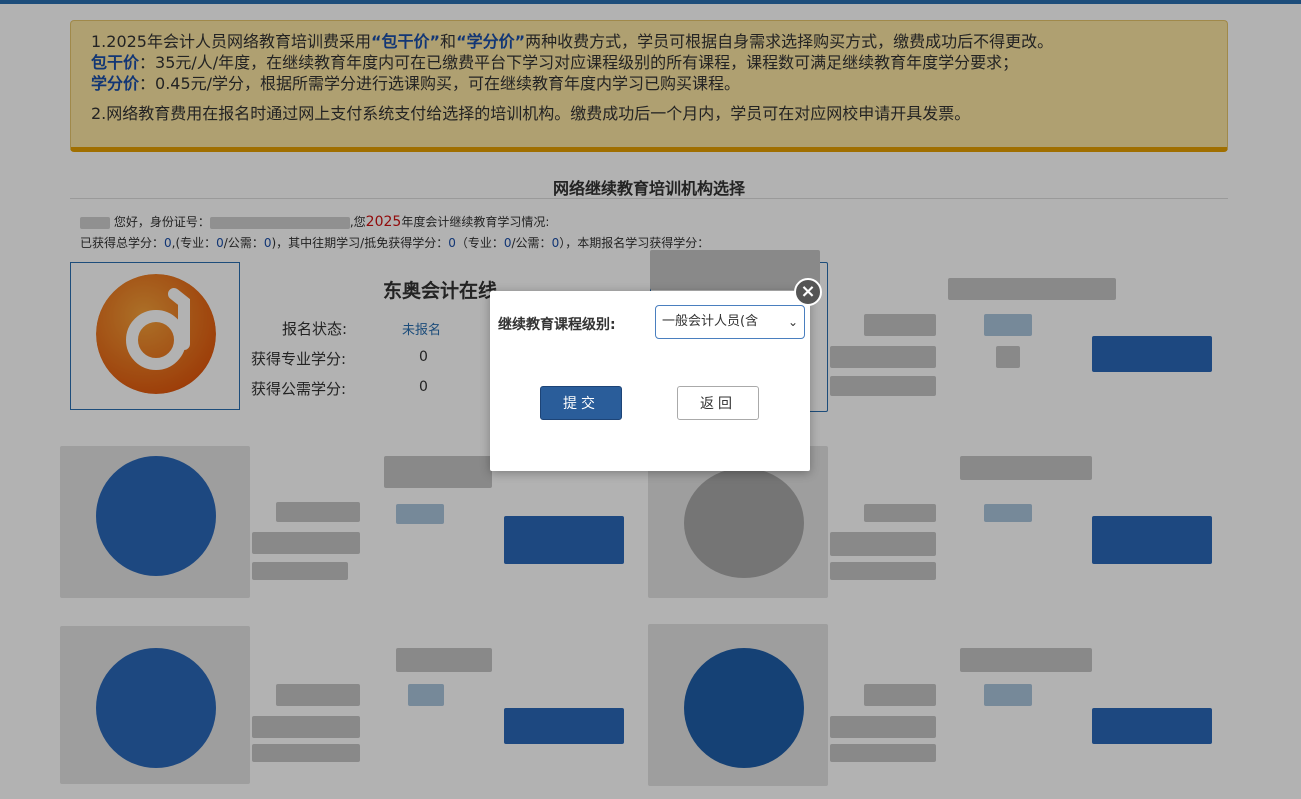 The width and height of the screenshot is (1301, 799). What do you see at coordinates (650, 381) in the screenshot?
I see `course-level-dialog: 继续教育课程级别: 一般会计人员(含 ⌄ 提交 返回` at bounding box center [650, 381].